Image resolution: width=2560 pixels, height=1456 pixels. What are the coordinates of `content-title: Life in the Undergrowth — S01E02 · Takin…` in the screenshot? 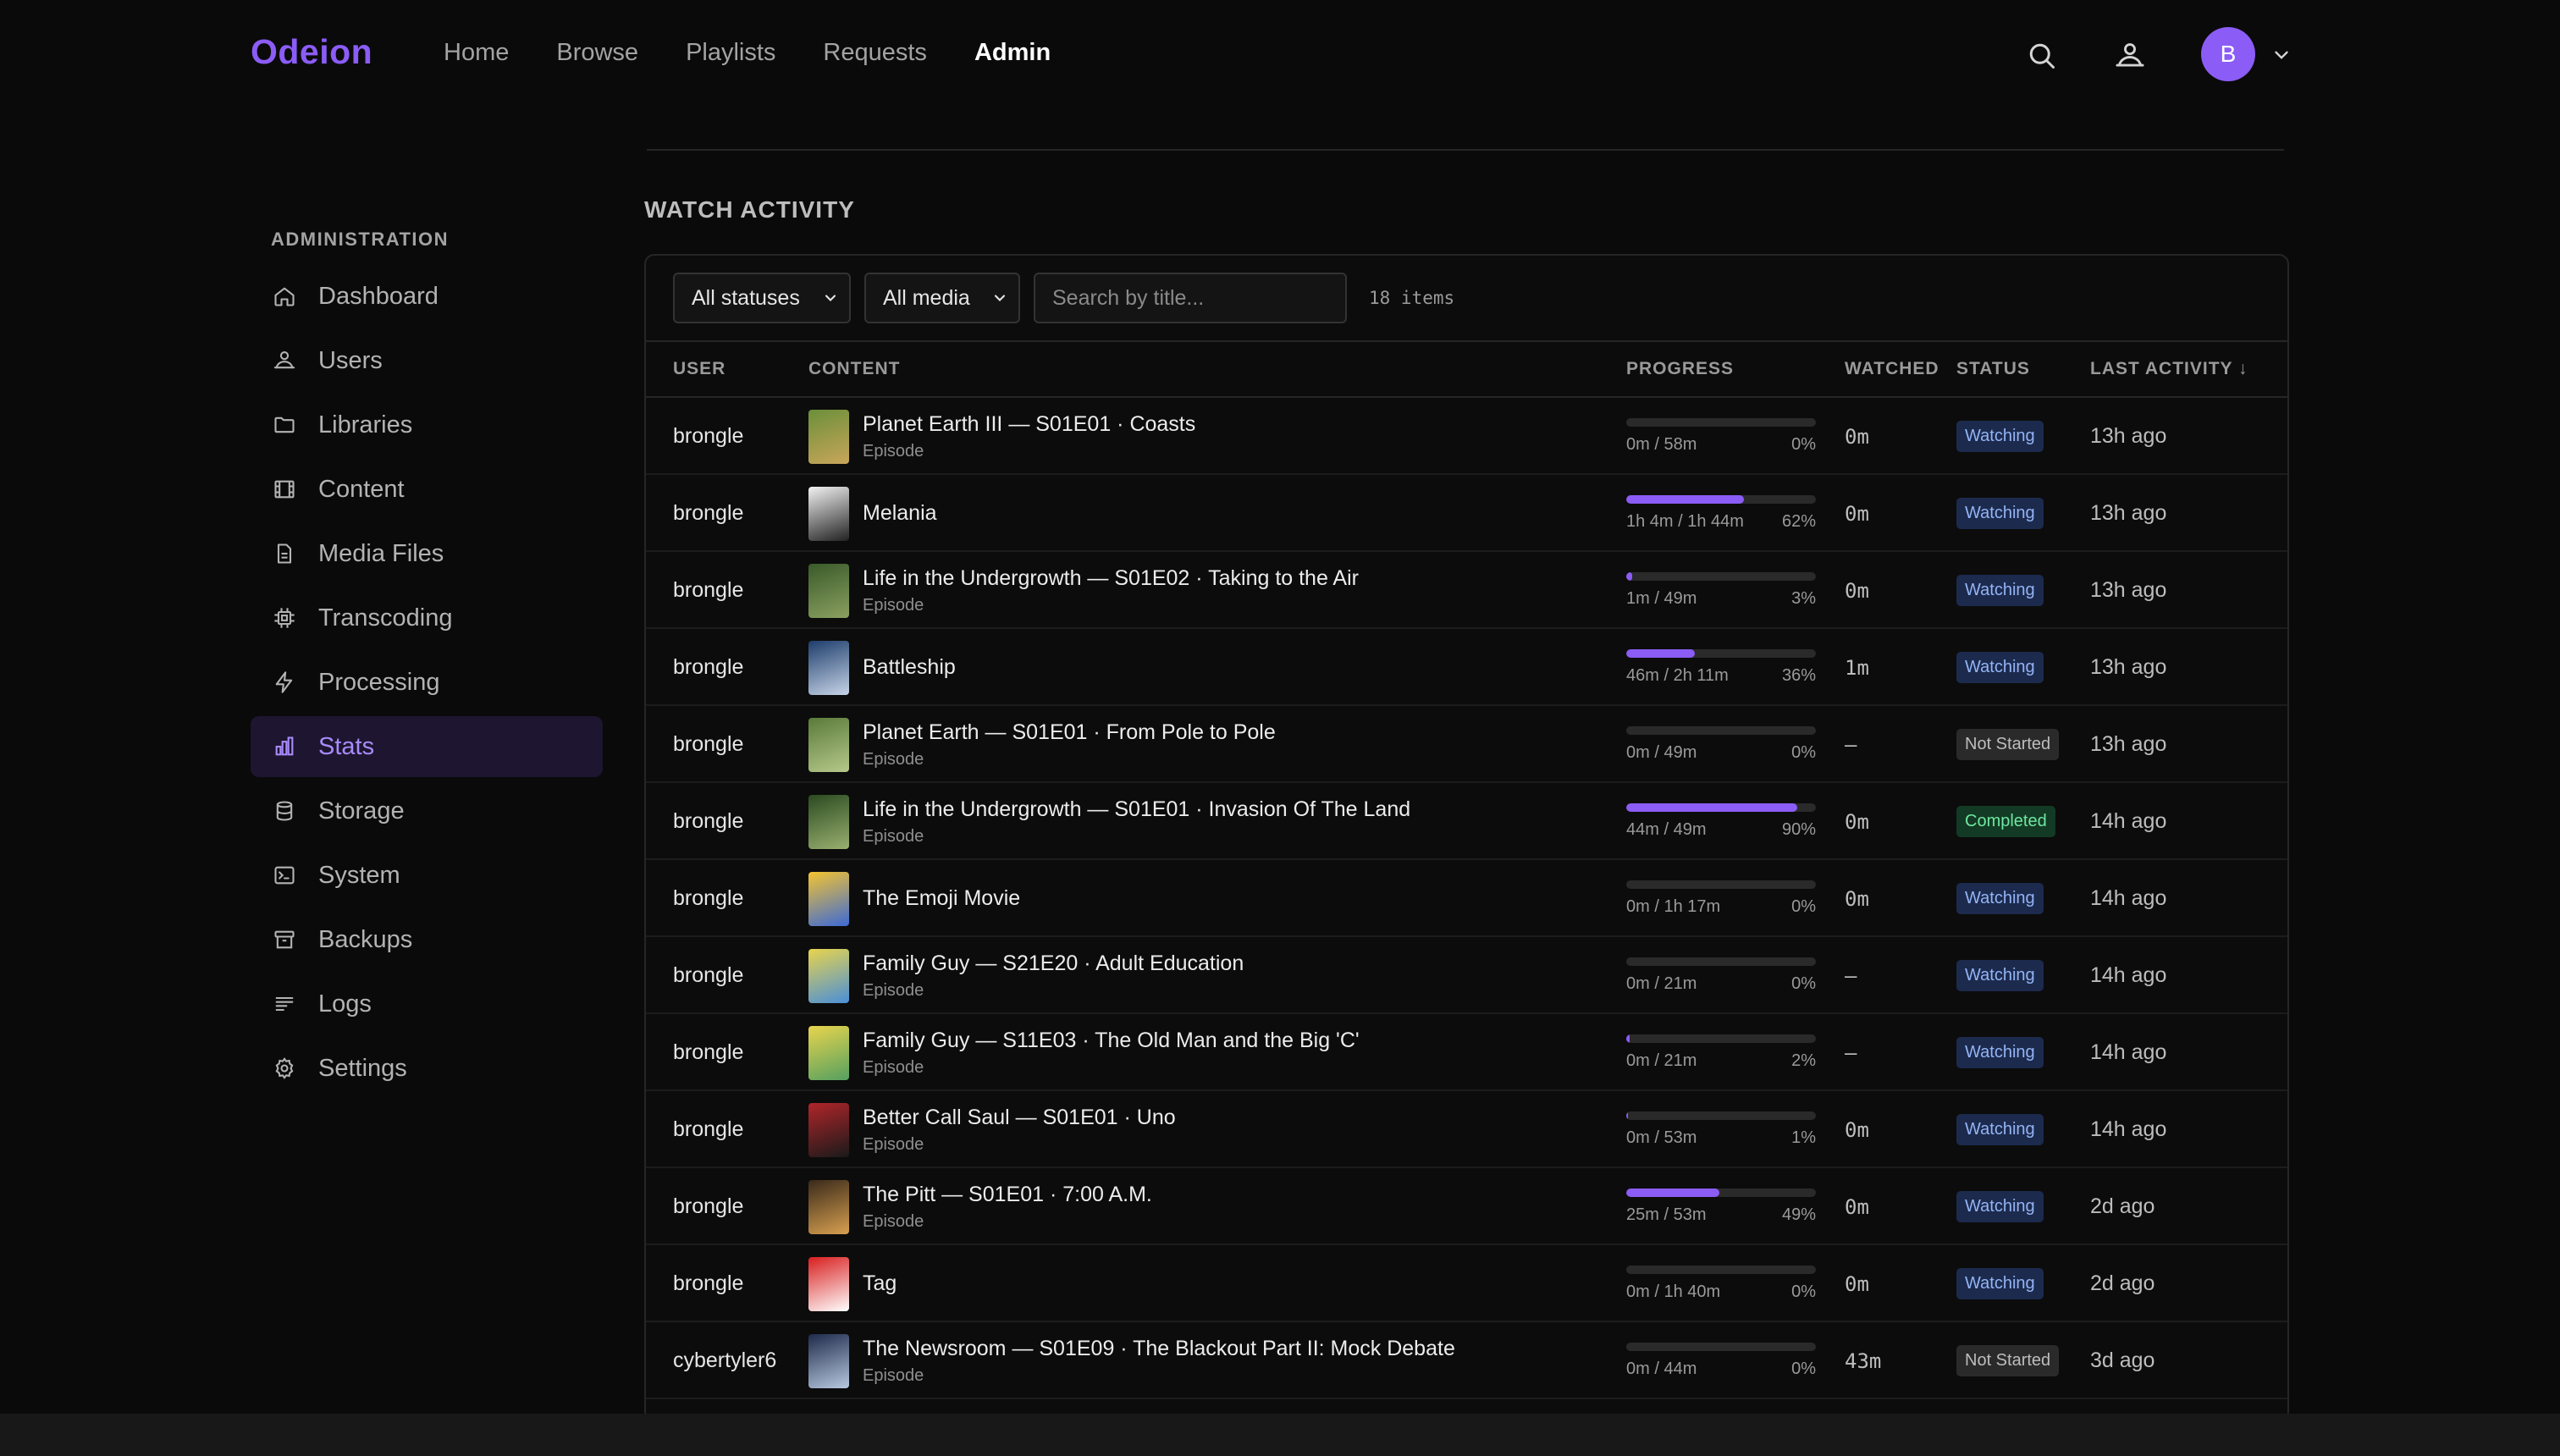 It's located at (1111, 578).